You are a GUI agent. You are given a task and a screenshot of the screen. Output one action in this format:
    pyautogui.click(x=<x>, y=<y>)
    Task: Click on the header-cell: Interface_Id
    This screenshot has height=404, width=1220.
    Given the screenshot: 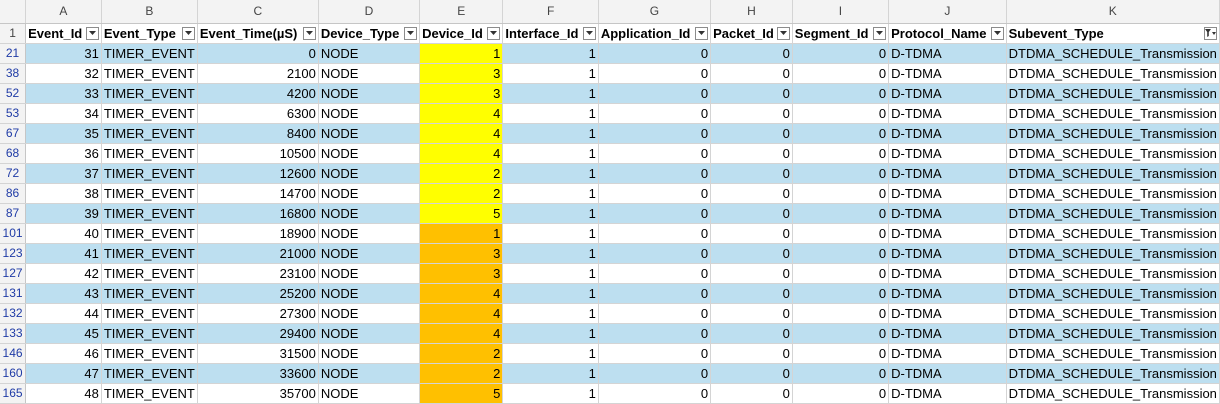 What is the action you would take?
    pyautogui.click(x=550, y=33)
    